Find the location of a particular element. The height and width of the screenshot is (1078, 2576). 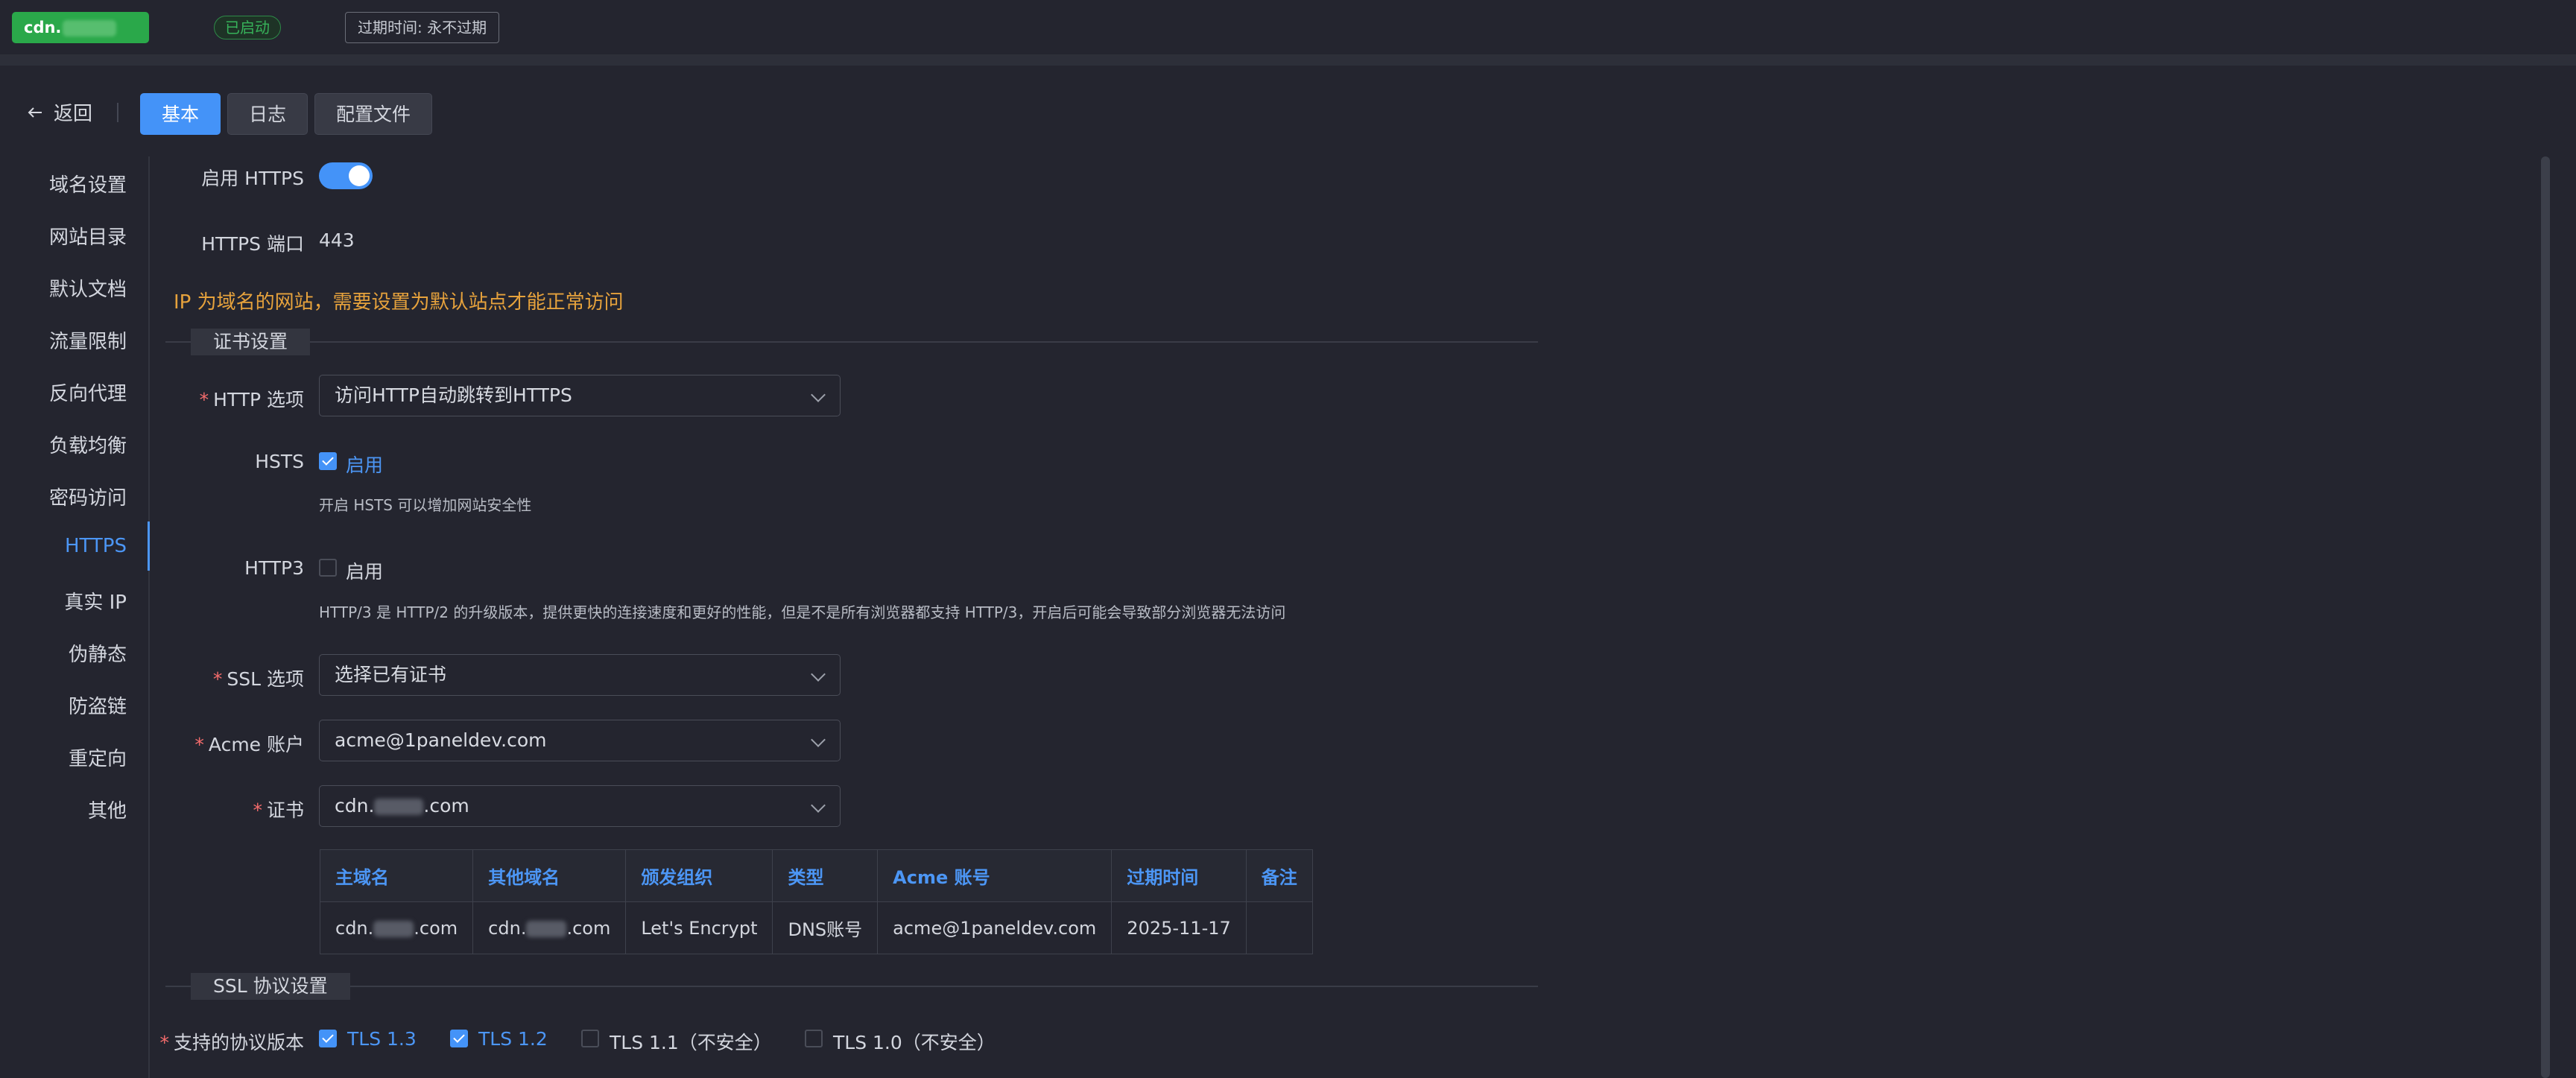

tls11-label: TLS 1.1（不安全） is located at coordinates (691, 1041).